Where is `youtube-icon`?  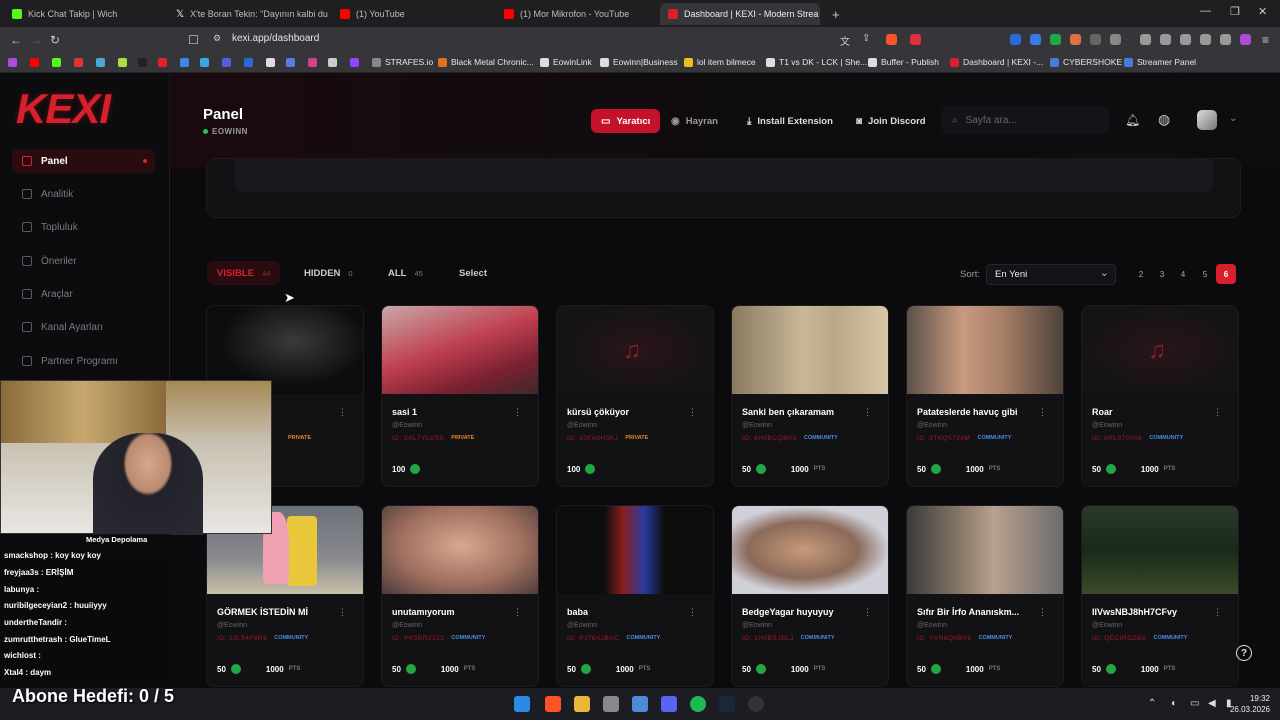 youtube-icon is located at coordinates (34, 62).